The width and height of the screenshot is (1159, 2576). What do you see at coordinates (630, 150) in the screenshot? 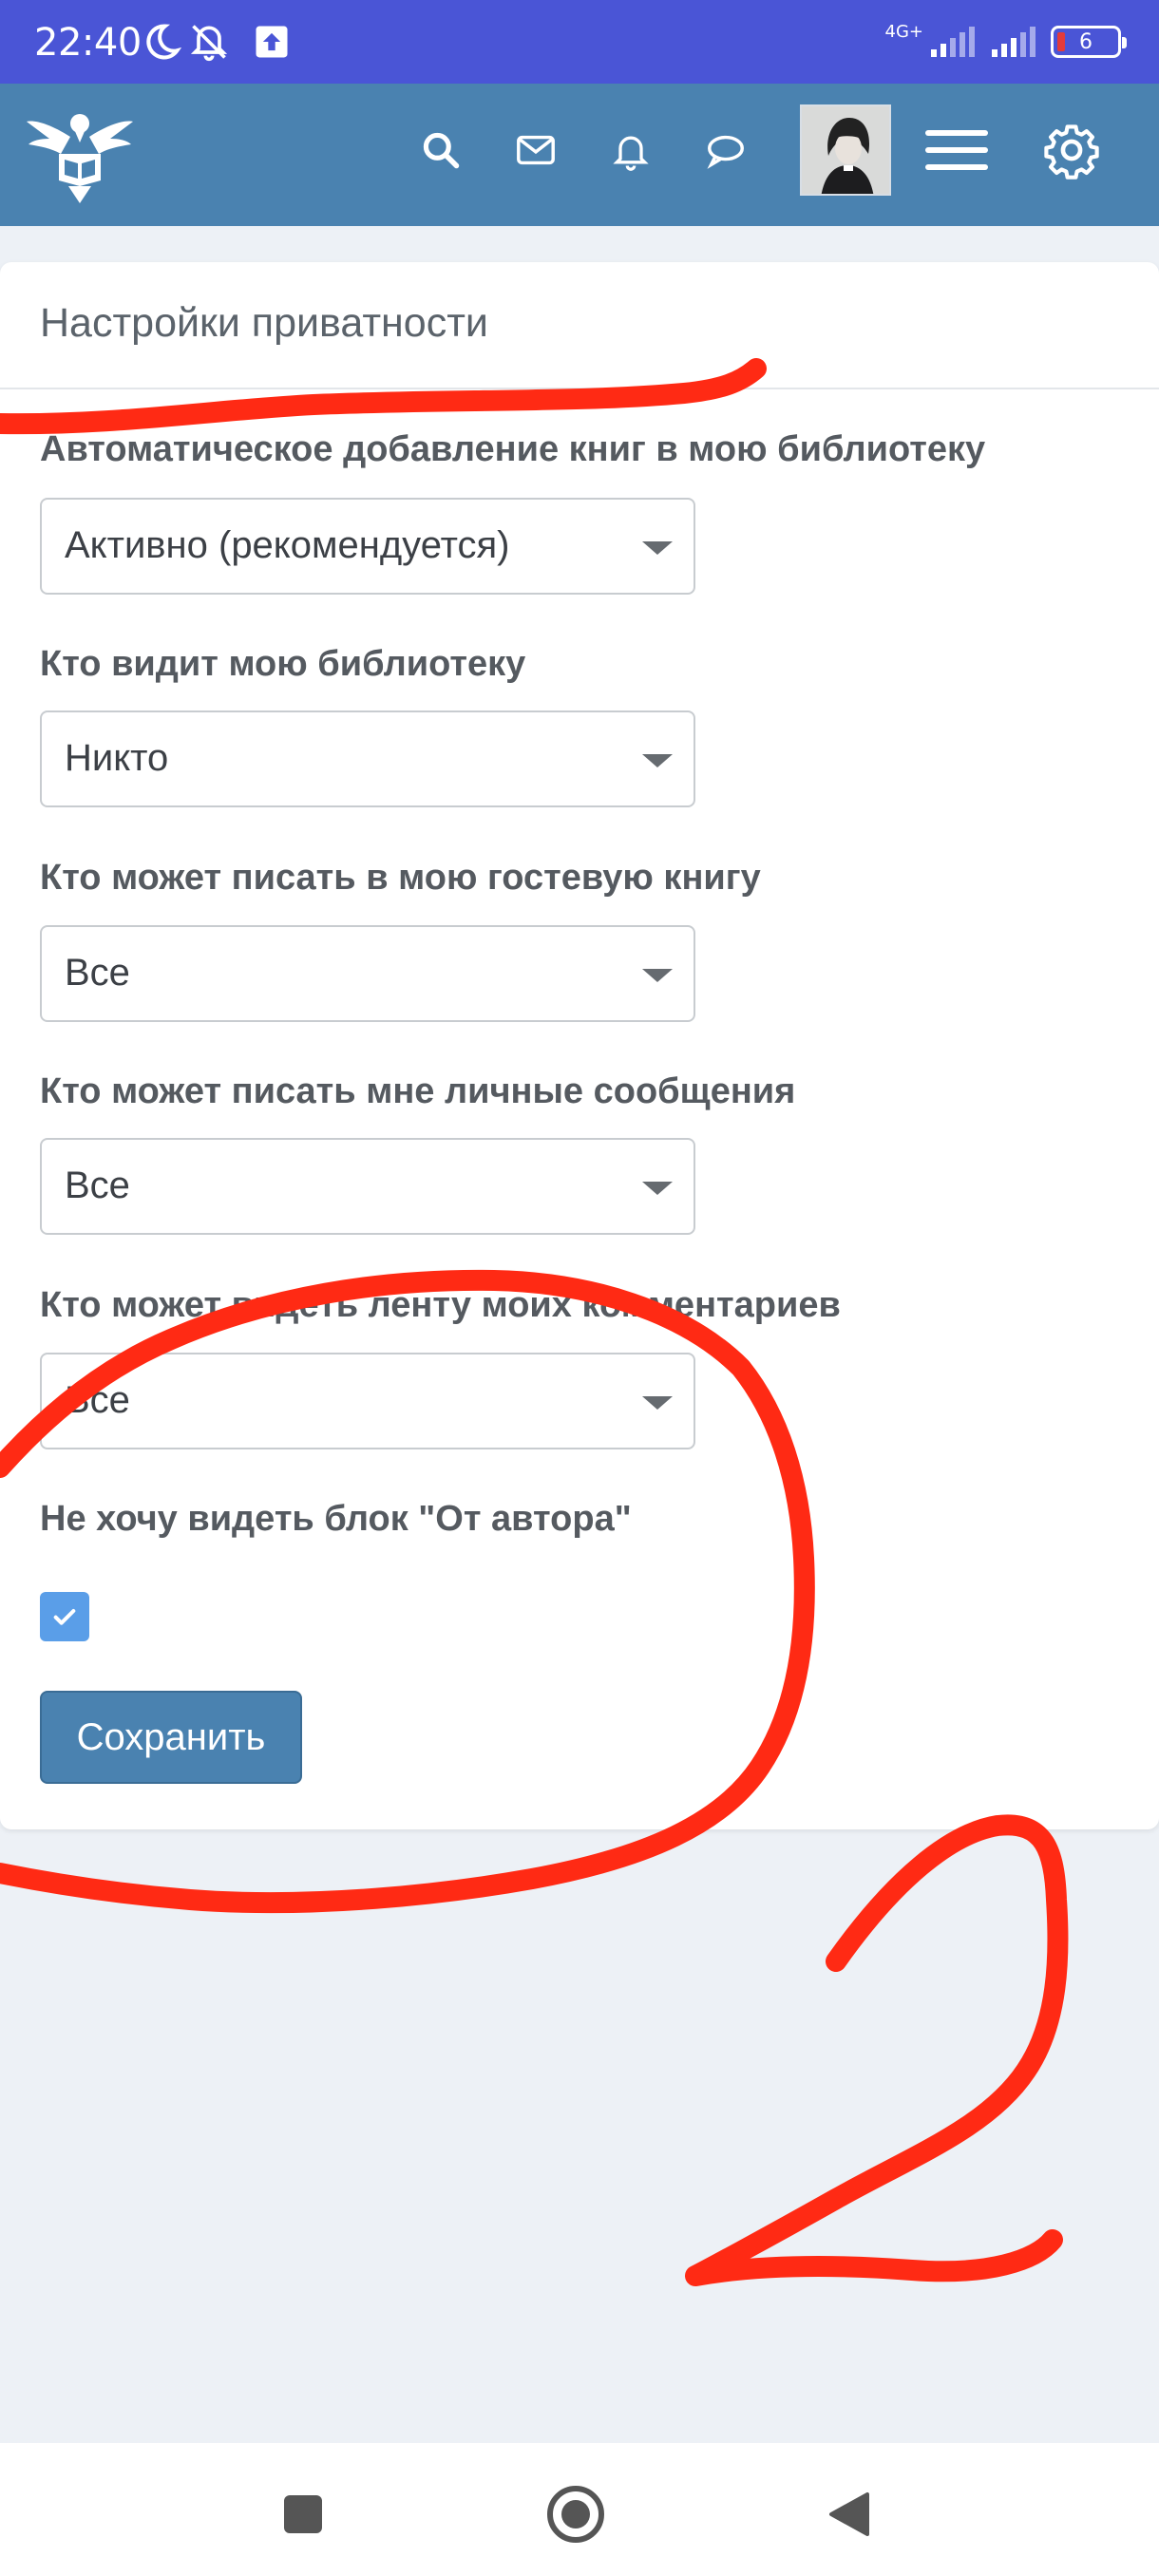
I see `bell-icon` at bounding box center [630, 150].